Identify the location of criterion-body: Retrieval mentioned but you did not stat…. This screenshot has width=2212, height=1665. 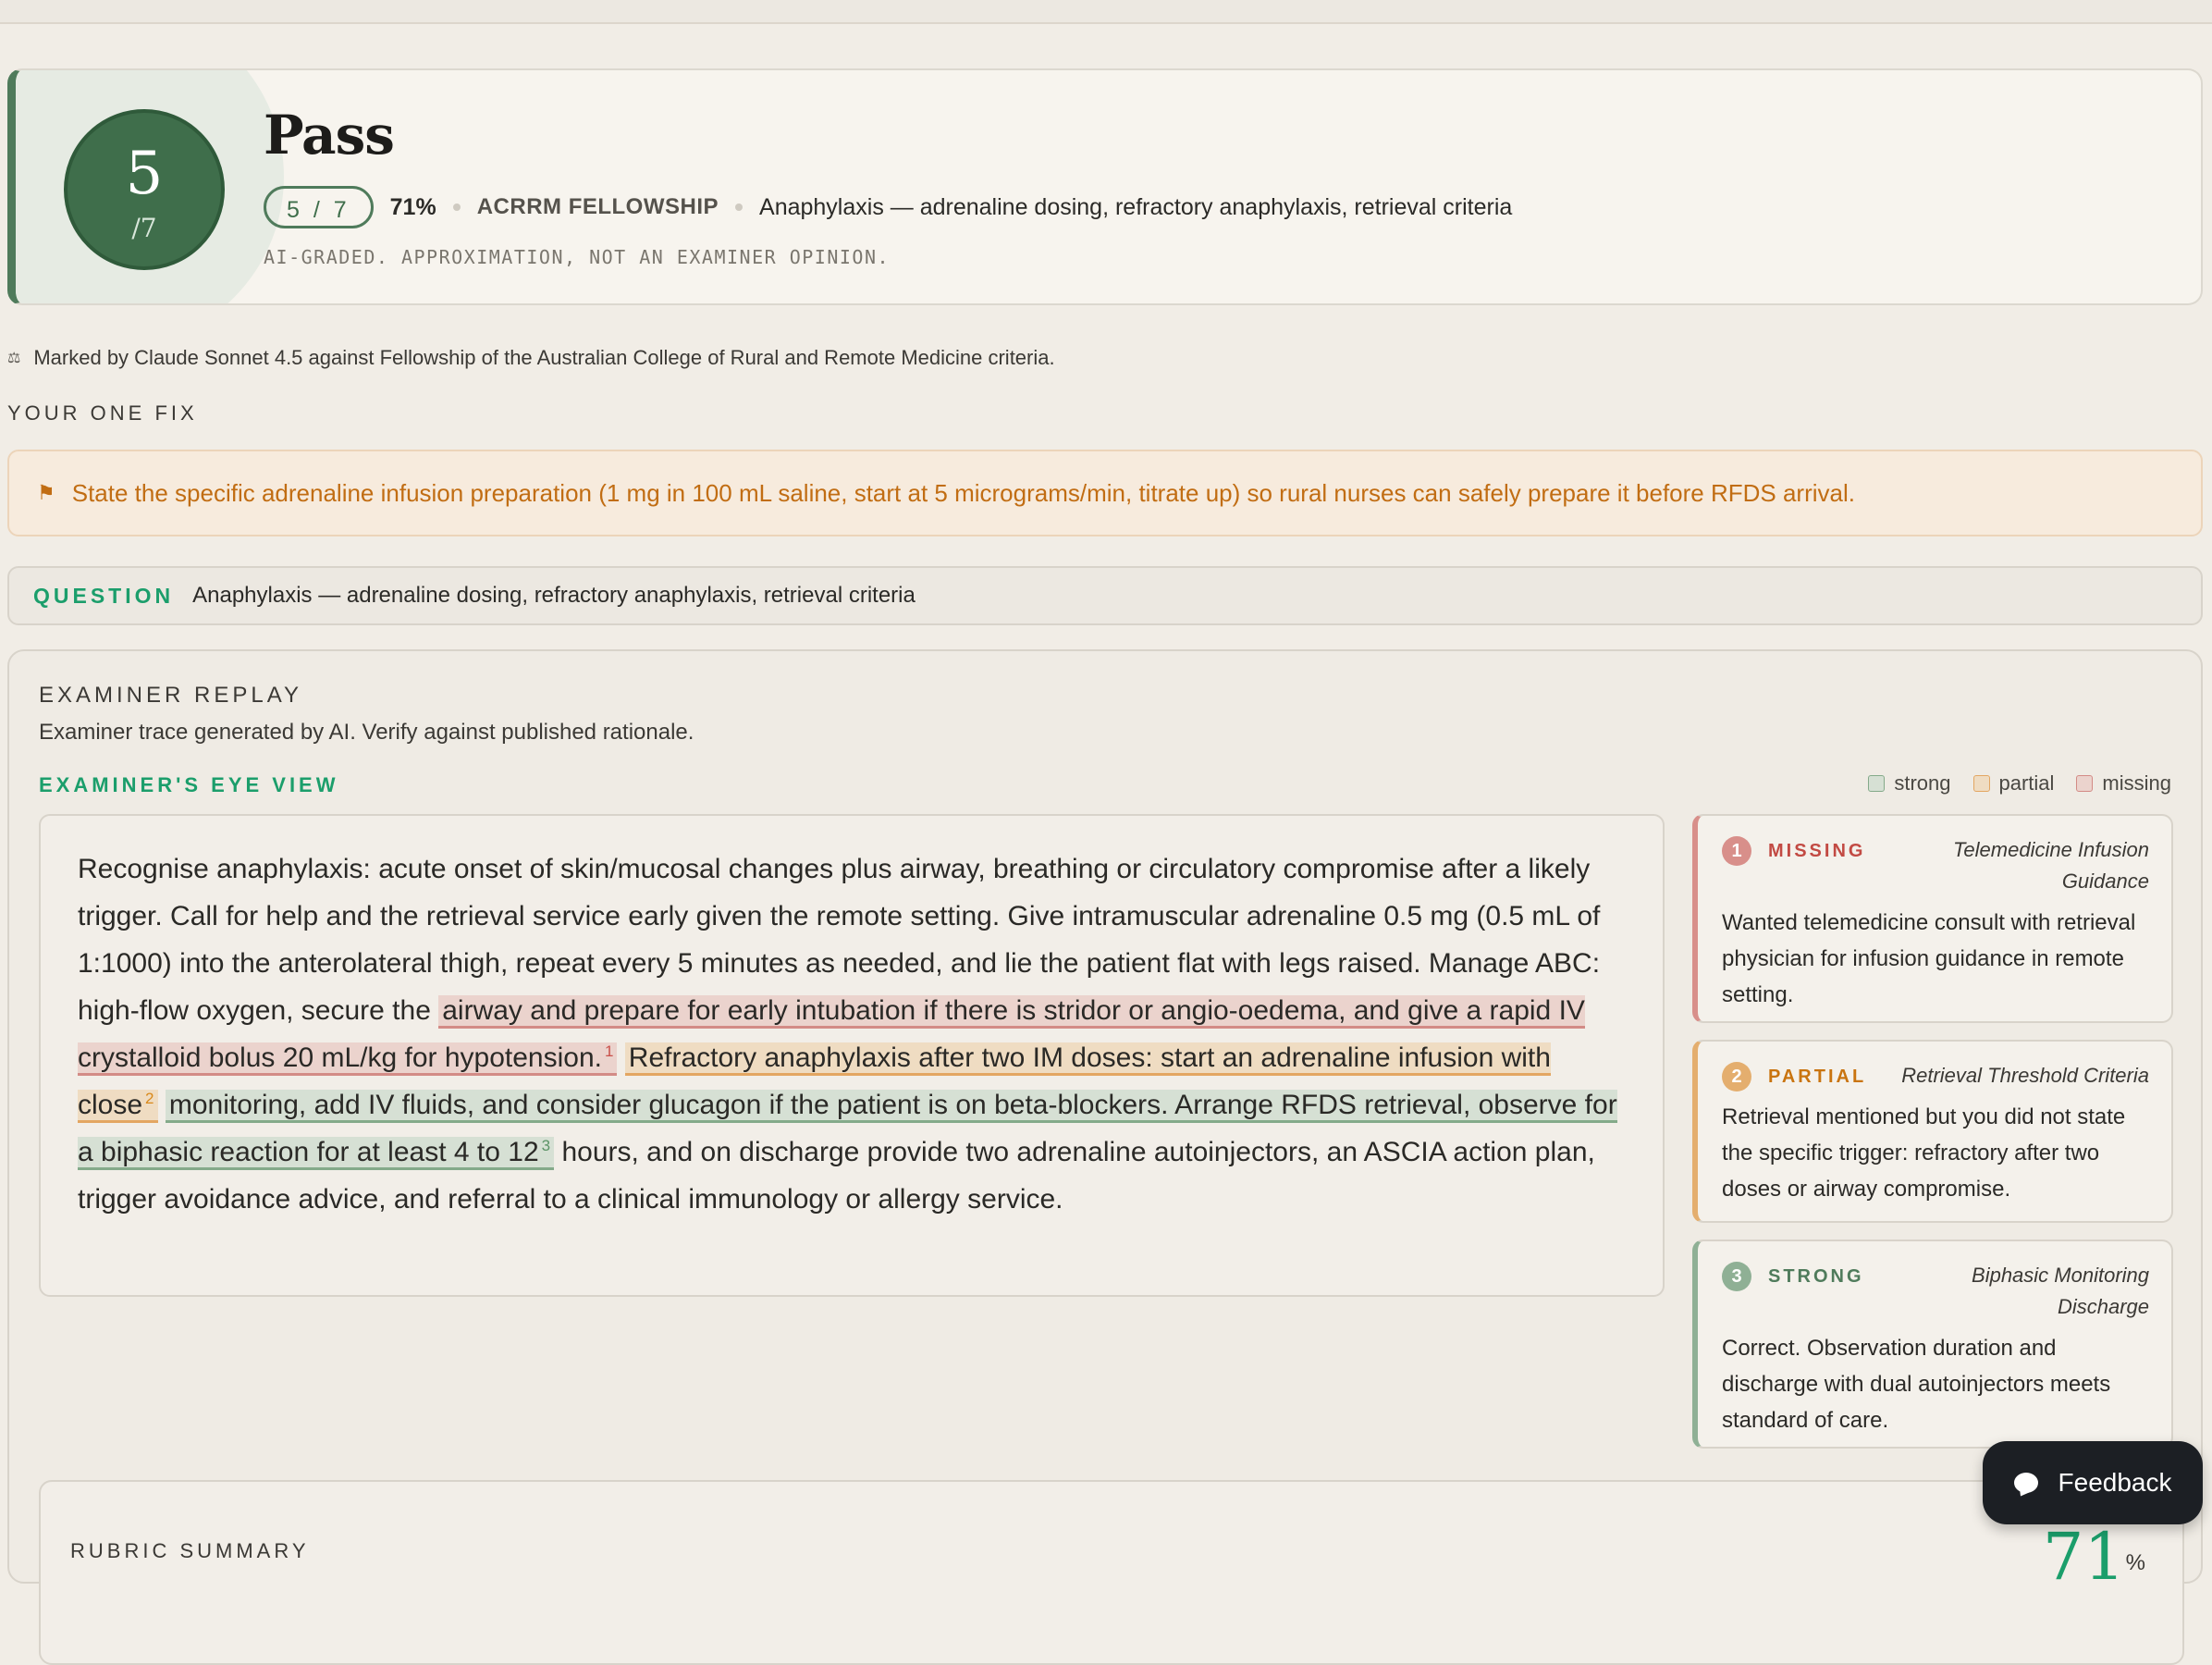
(1924, 1153).